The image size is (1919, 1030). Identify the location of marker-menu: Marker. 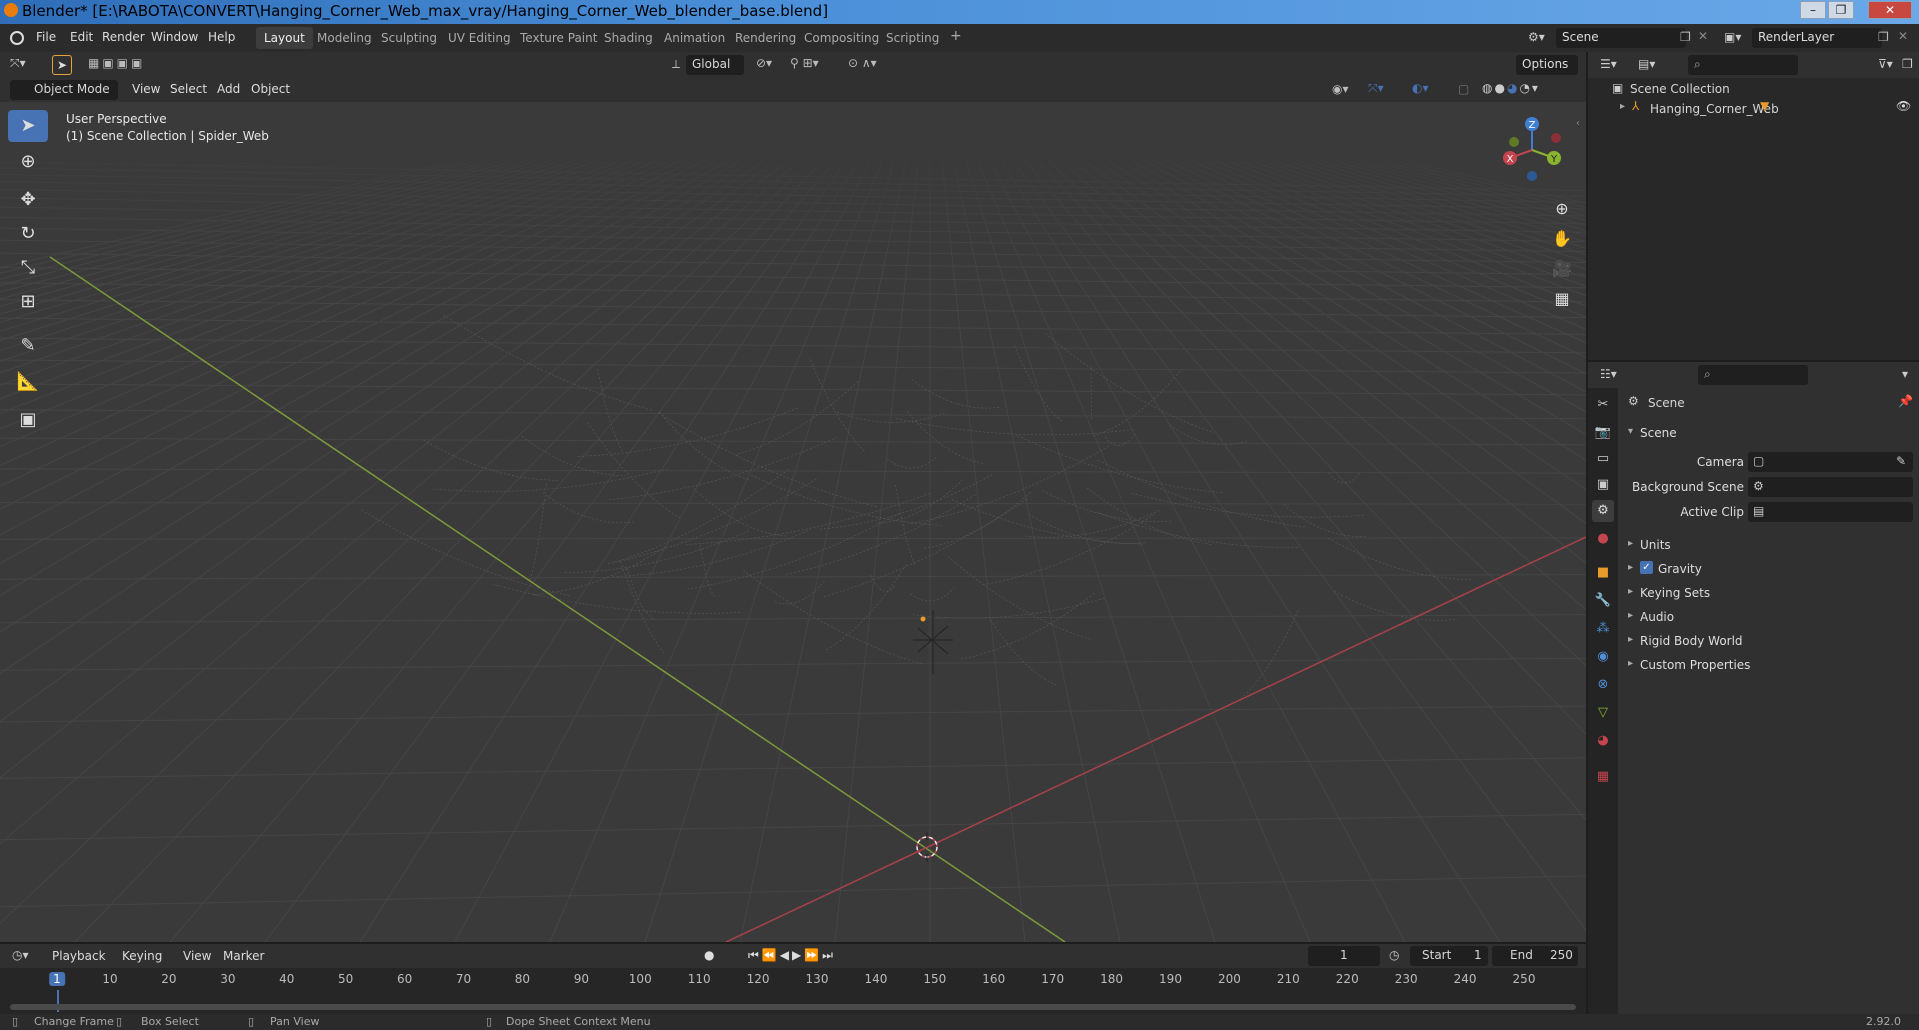
(243, 956).